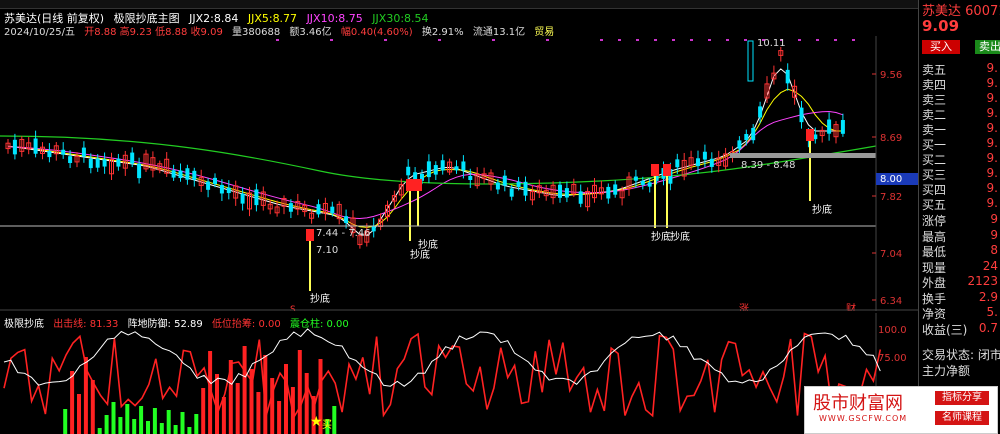 The height and width of the screenshot is (434, 1000). What do you see at coordinates (941, 47) in the screenshot?
I see `buy-button: 买入` at bounding box center [941, 47].